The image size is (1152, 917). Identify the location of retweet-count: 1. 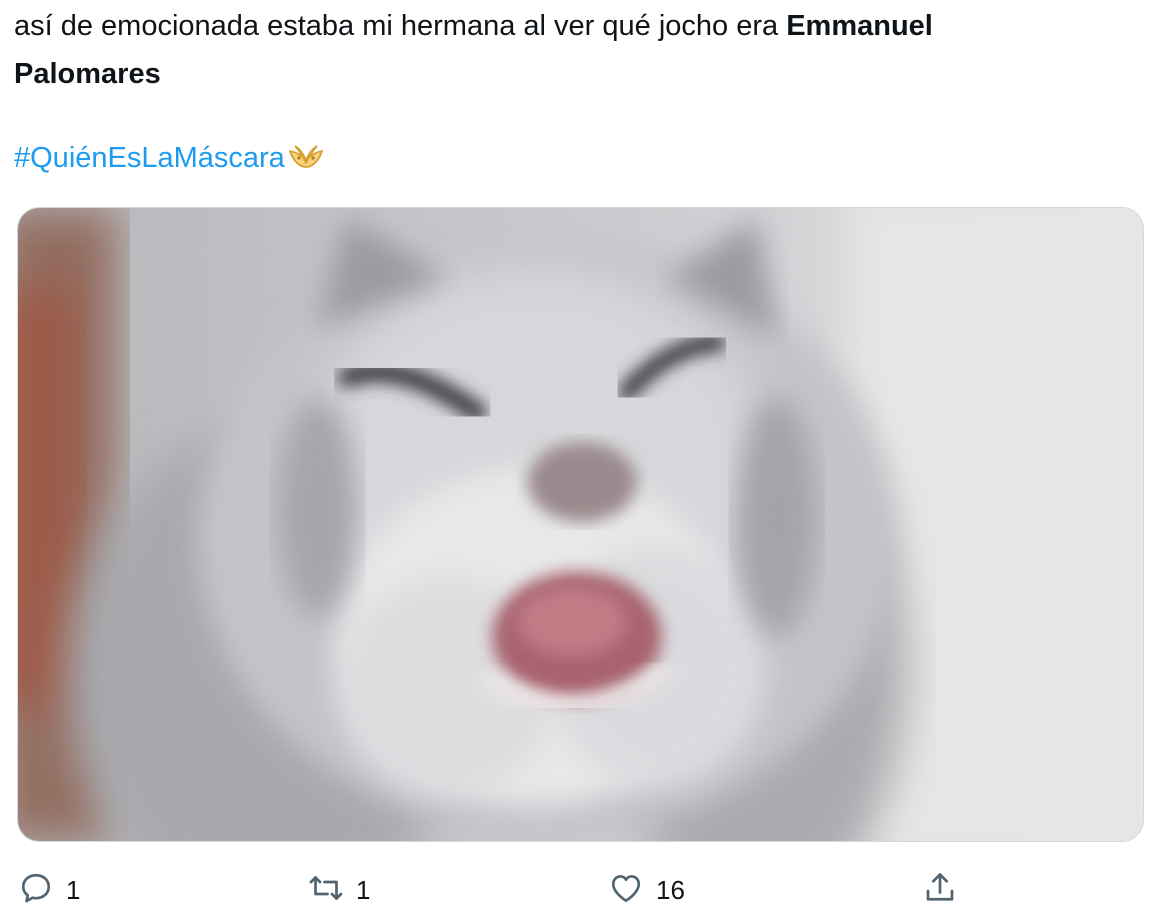
(363, 889).